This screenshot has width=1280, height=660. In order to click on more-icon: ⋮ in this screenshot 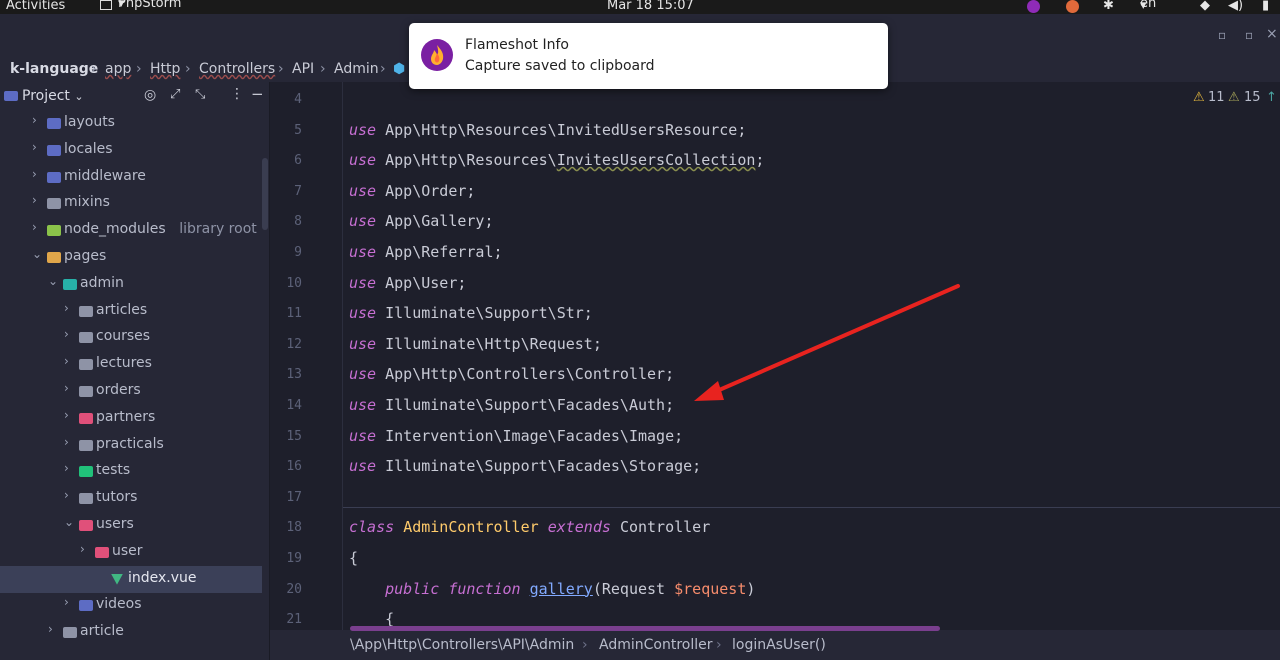, I will do `click(237, 94)`.